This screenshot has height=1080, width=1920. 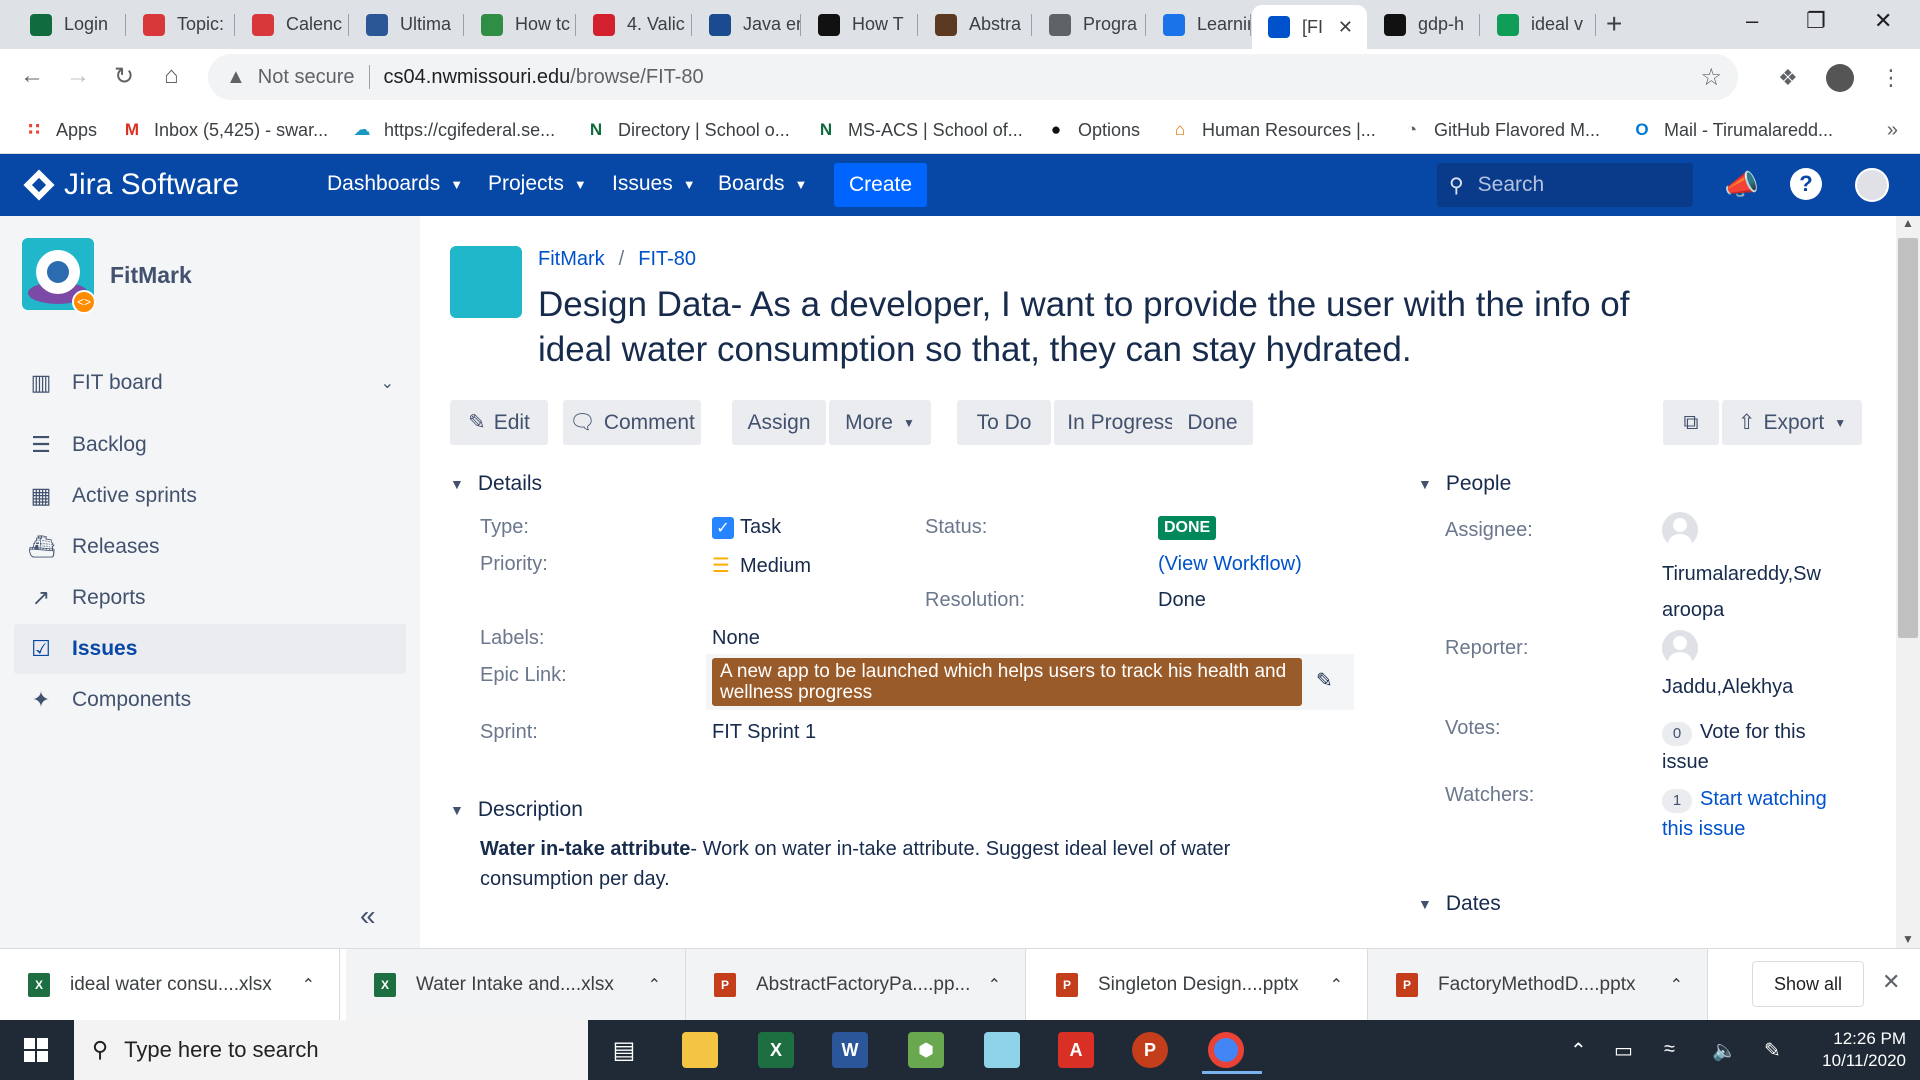 I want to click on battery-icon: ▭, so click(x=1623, y=1050).